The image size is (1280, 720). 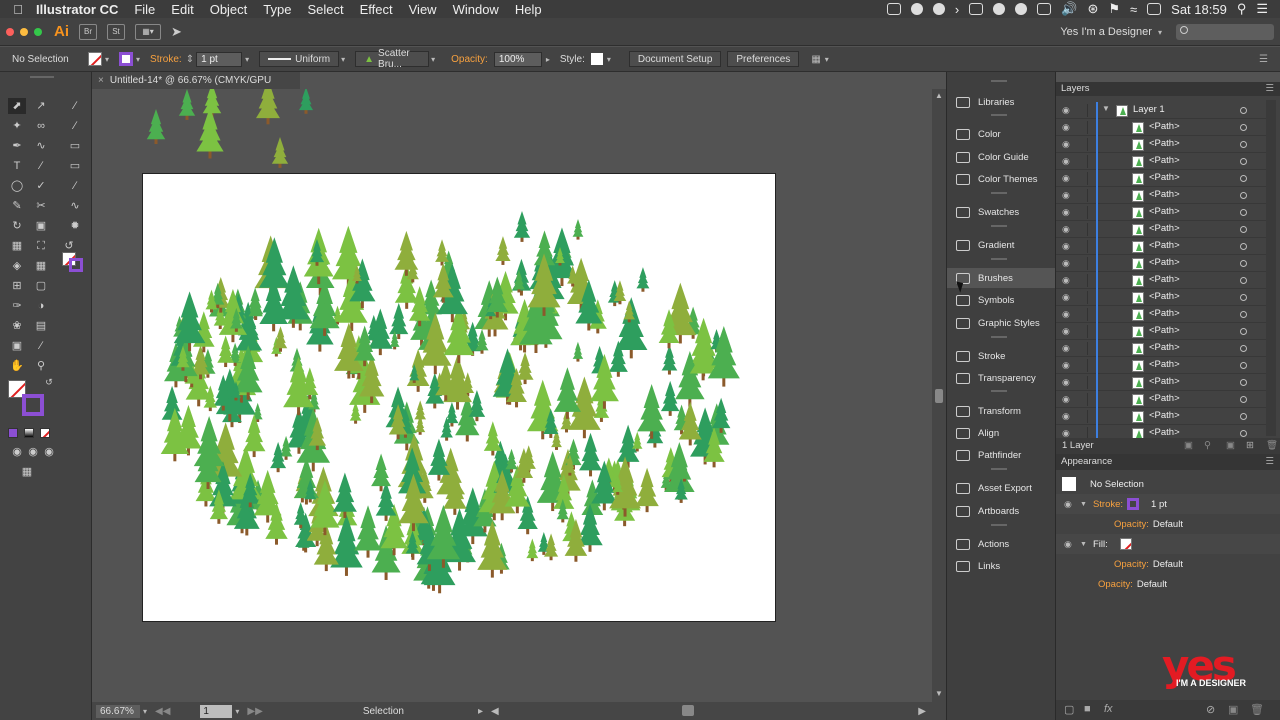 I want to click on artboard-tool-icon: ▣, so click(x=17, y=346).